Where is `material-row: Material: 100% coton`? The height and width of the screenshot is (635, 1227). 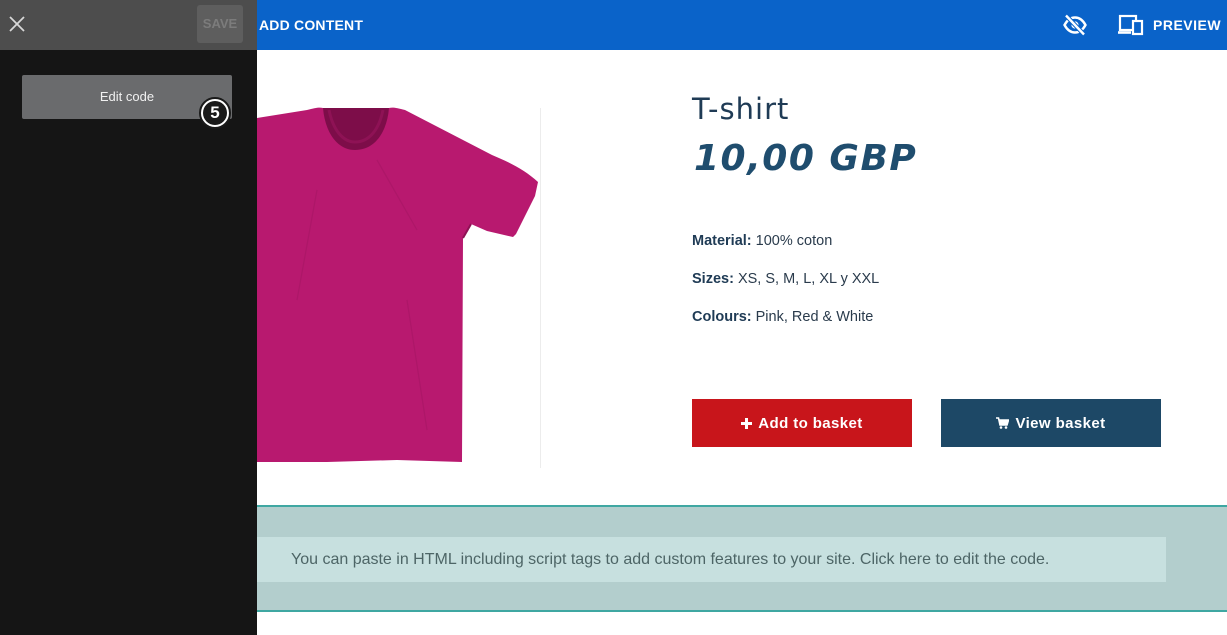 material-row: Material: 100% coton is located at coordinates (762, 241).